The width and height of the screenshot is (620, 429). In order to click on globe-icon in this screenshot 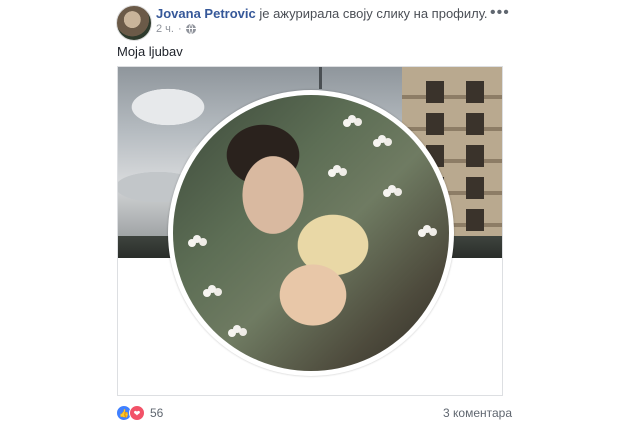, I will do `click(190, 29)`.